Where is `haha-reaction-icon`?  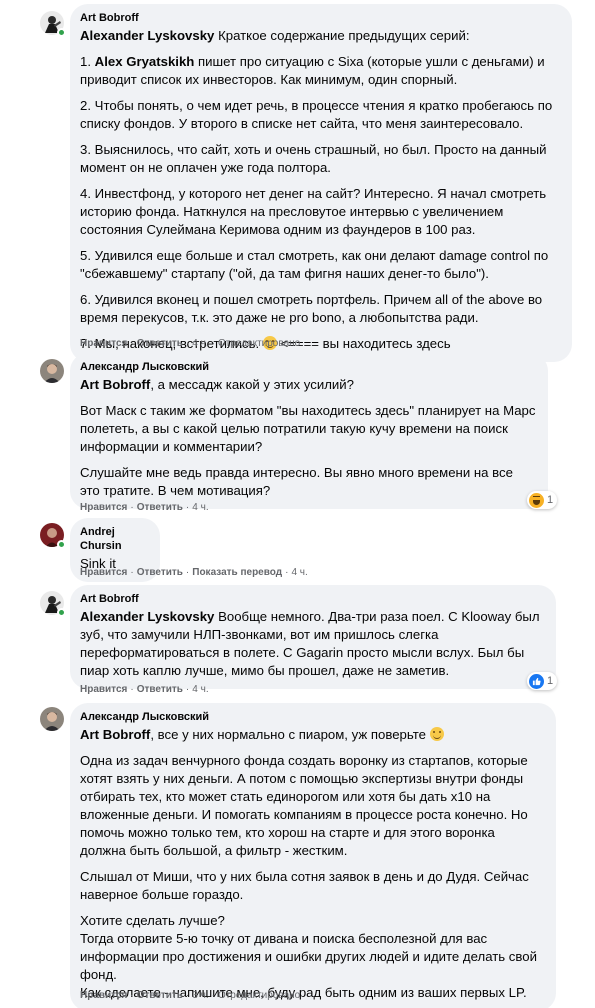
haha-reaction-icon is located at coordinates (536, 500).